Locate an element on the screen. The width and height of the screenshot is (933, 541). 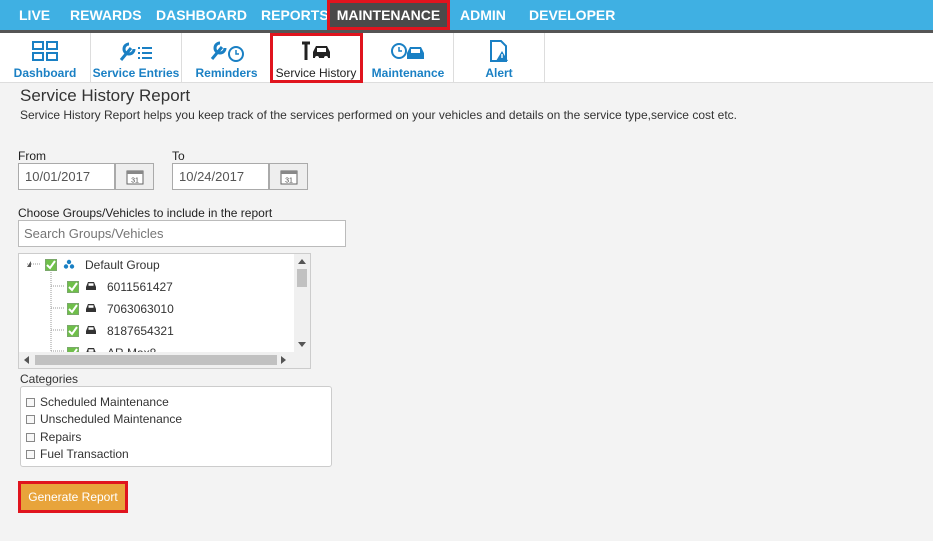
tree-group-label: Default Group is located at coordinates (122, 265).